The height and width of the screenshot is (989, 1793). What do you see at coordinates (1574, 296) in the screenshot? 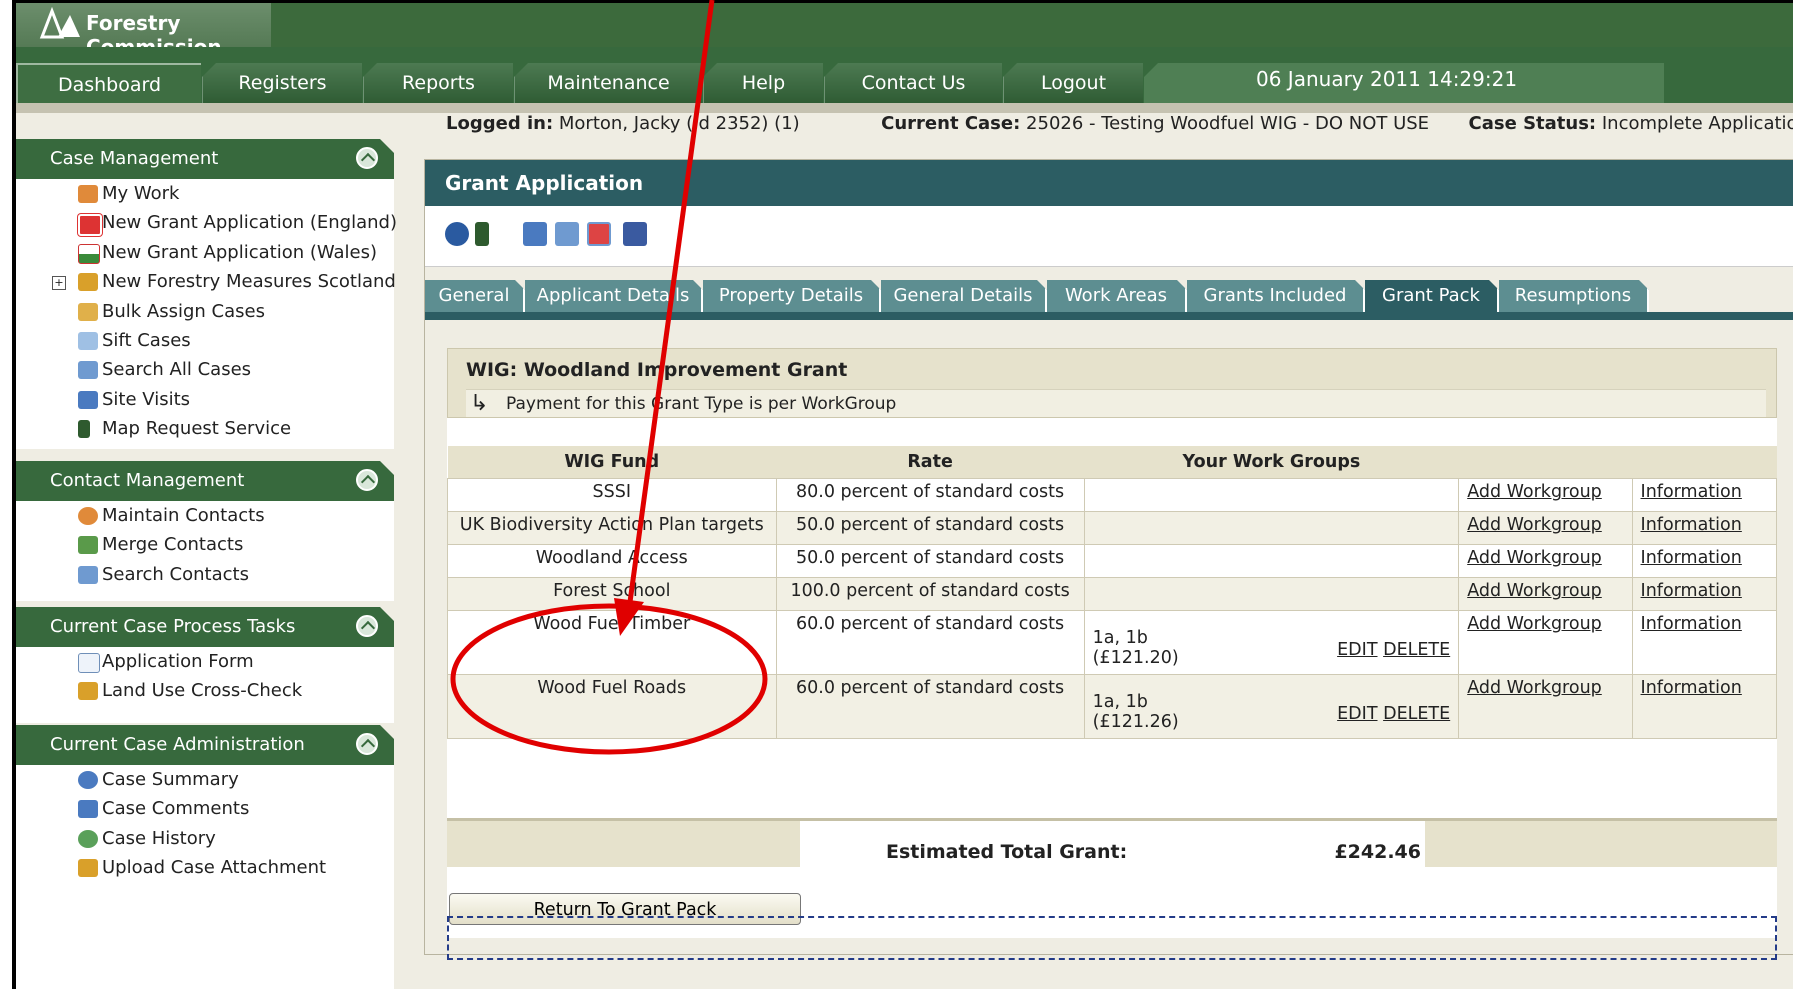
I see `tab-resumptions: Resumptions` at bounding box center [1574, 296].